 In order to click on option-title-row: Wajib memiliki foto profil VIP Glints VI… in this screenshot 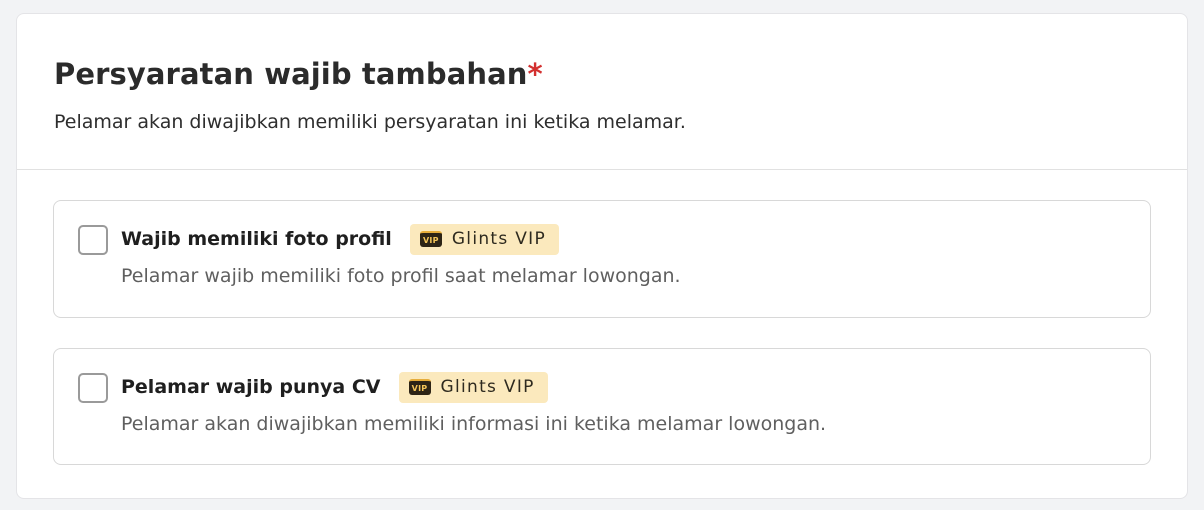, I will do `click(340, 239)`.